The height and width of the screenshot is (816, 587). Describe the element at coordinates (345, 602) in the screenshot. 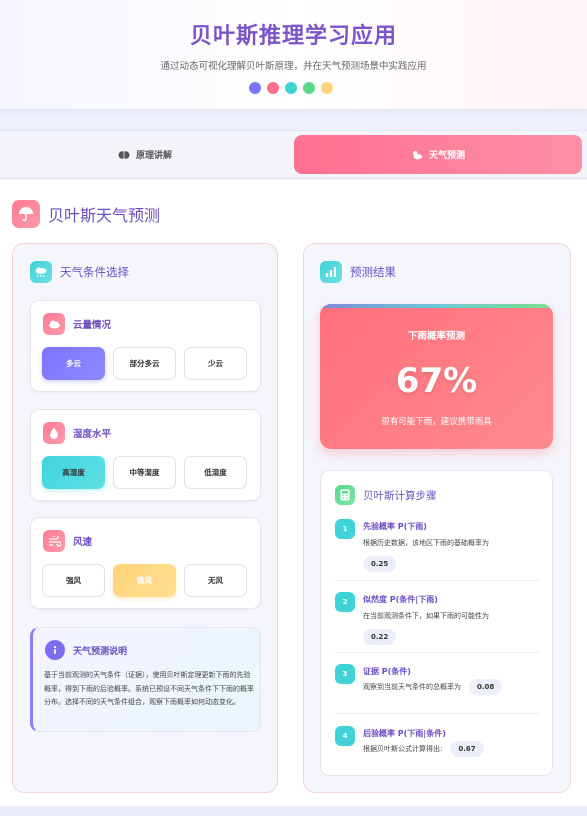

I see `step-number: 2` at that location.